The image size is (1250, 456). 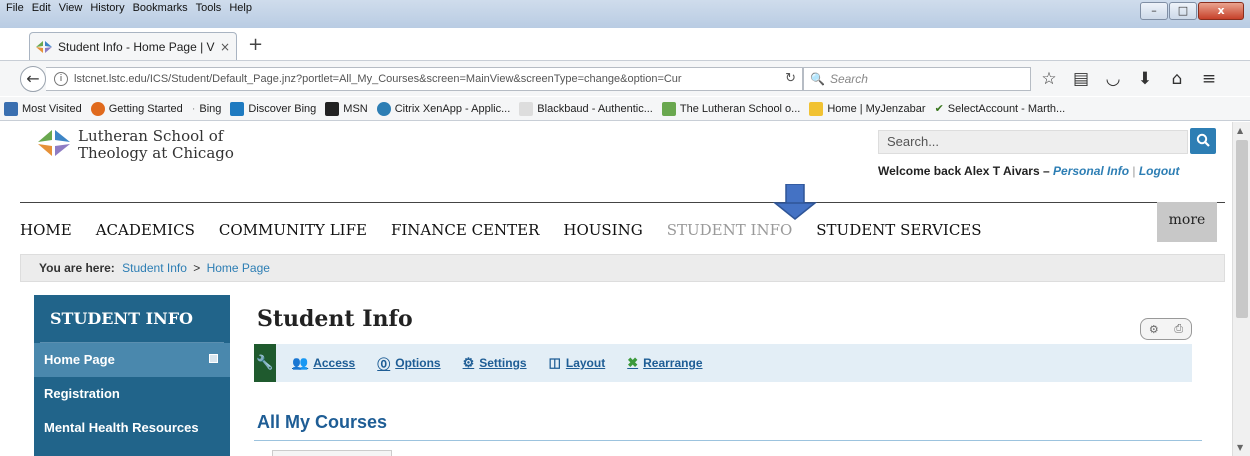 What do you see at coordinates (154, 268) in the screenshot?
I see `breadcrumb-student-info: Student Info` at bounding box center [154, 268].